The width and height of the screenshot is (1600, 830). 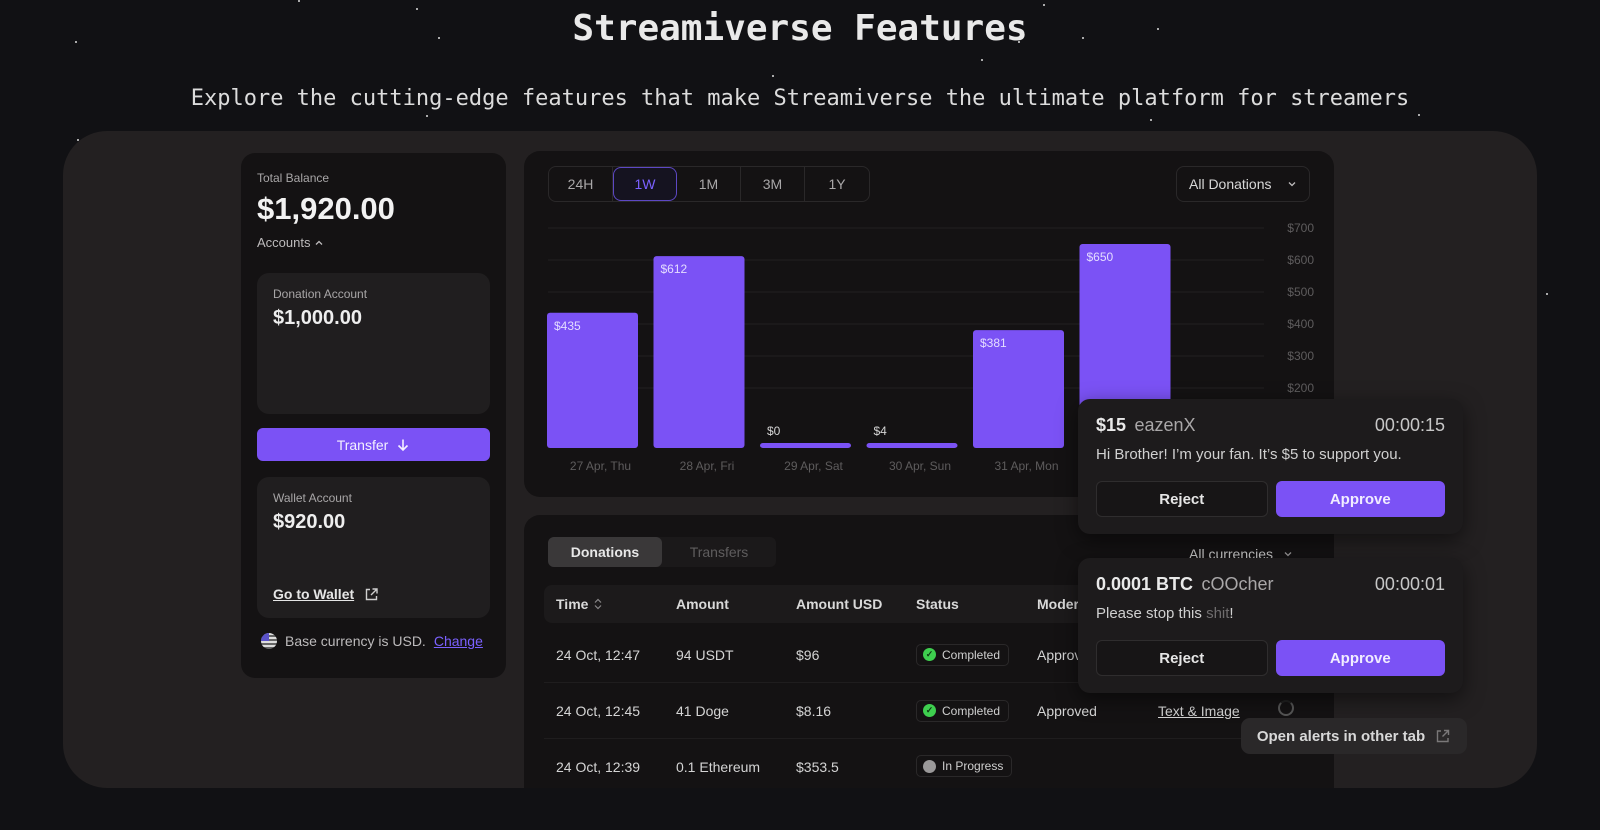 I want to click on y-tick-label: $500, so click(x=1300, y=292).